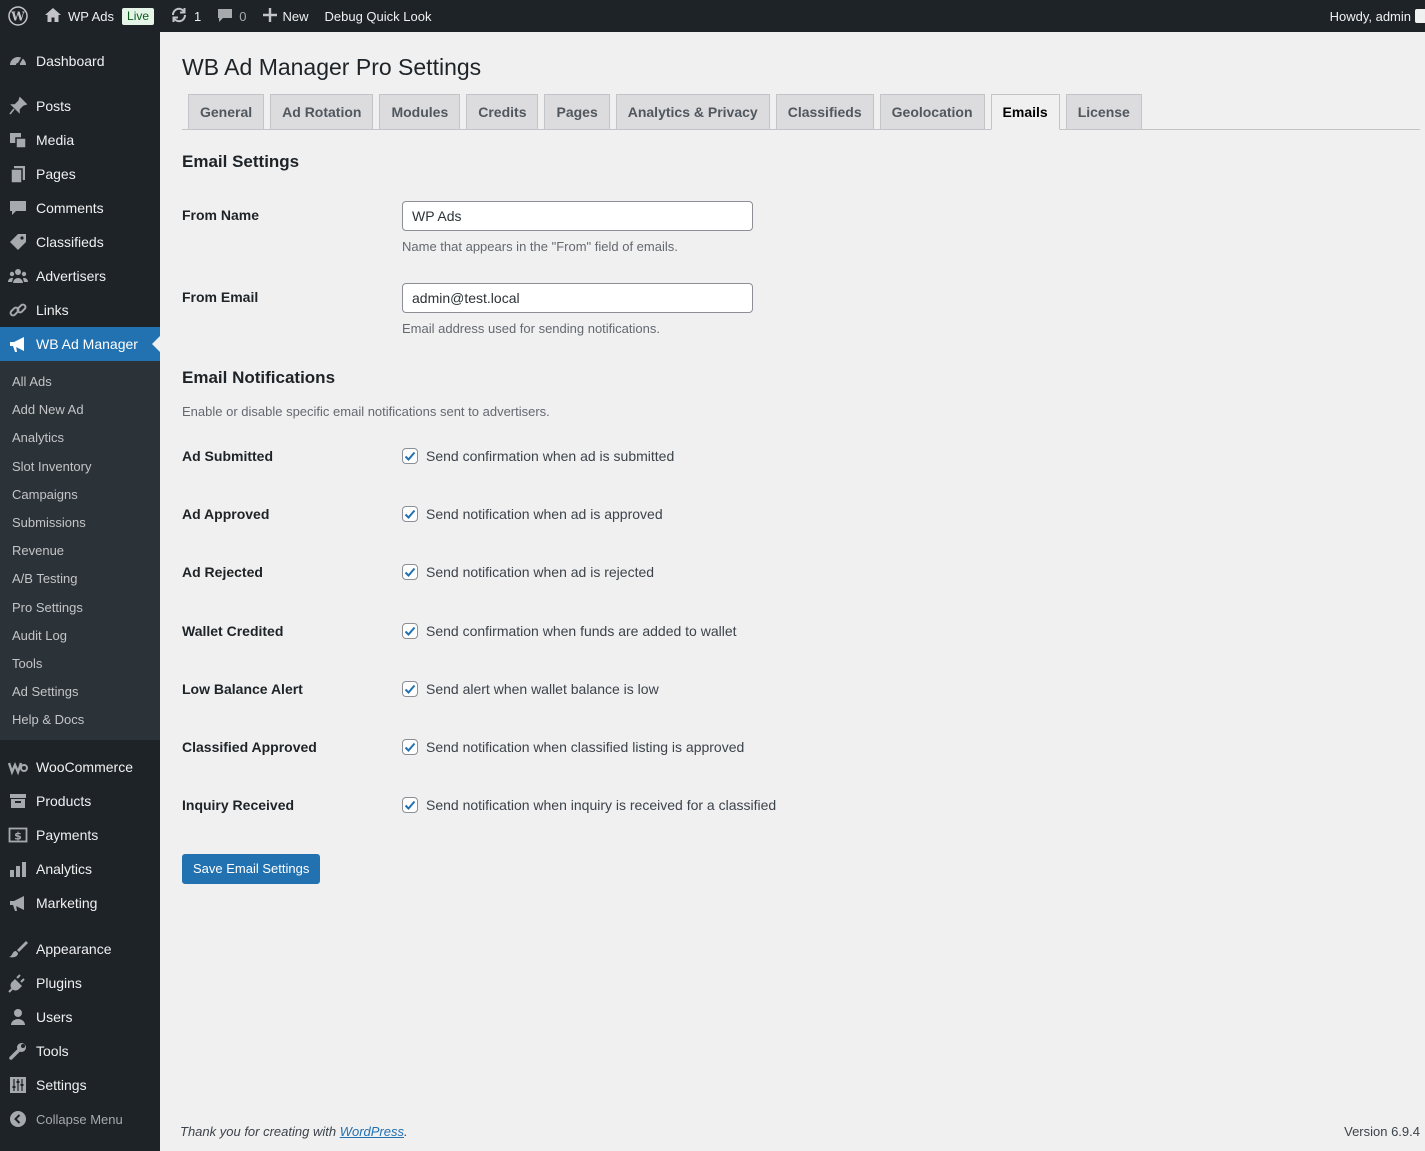 The height and width of the screenshot is (1151, 1425). I want to click on menu-item-dashboard: Dashboard, so click(80, 61).